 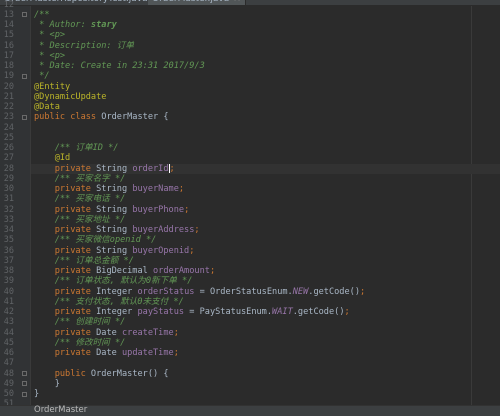 I want to click on code-token: /** 买家电话 */, so click(x=80, y=199).